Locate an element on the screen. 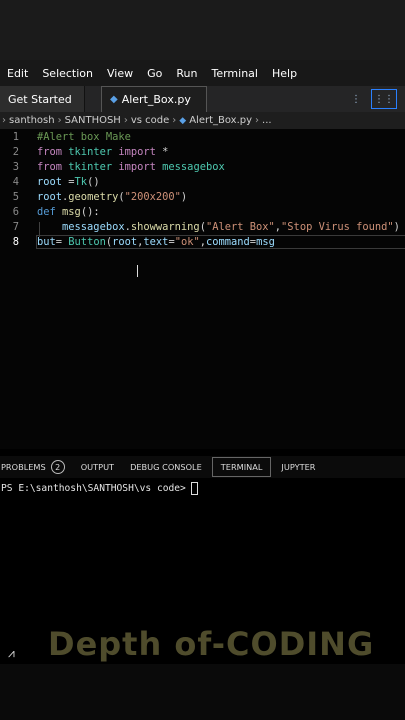  line-number: 5 is located at coordinates (15, 196).